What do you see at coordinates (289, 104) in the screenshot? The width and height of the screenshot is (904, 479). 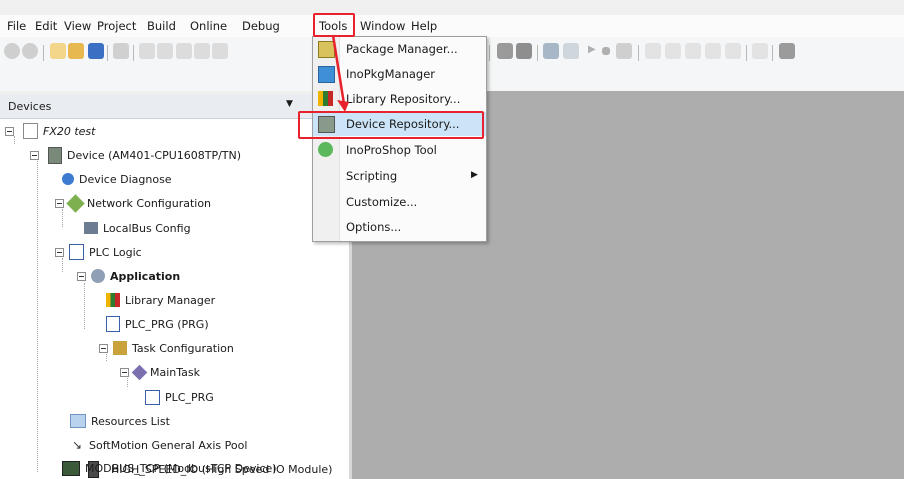 I see `panel-dropdown-icon: ▼` at bounding box center [289, 104].